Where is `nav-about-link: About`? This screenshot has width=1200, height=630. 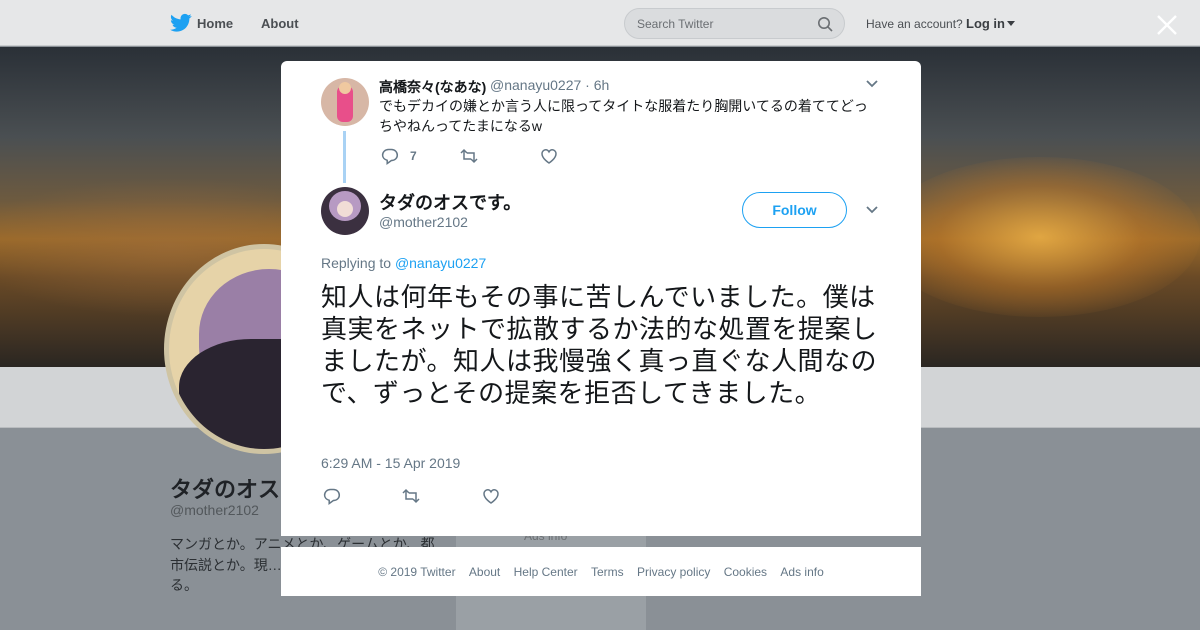 nav-about-link: About is located at coordinates (280, 23).